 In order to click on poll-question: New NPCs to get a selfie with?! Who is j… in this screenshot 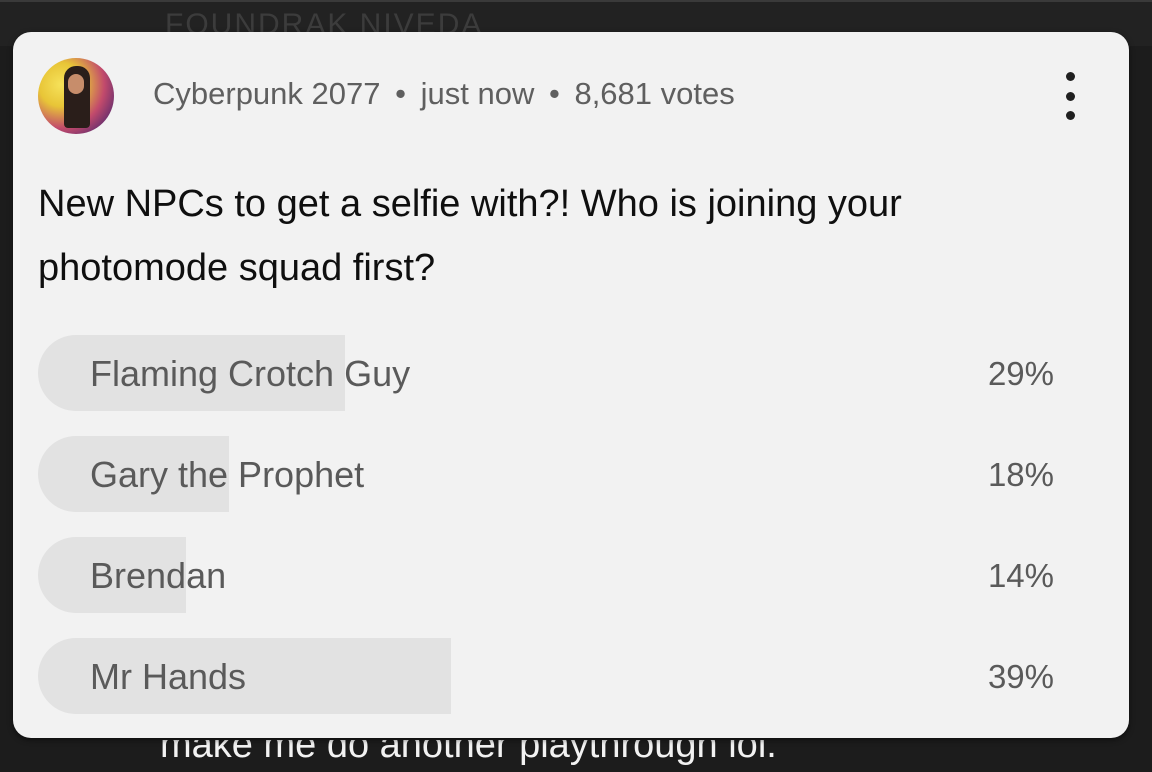, I will do `click(470, 236)`.